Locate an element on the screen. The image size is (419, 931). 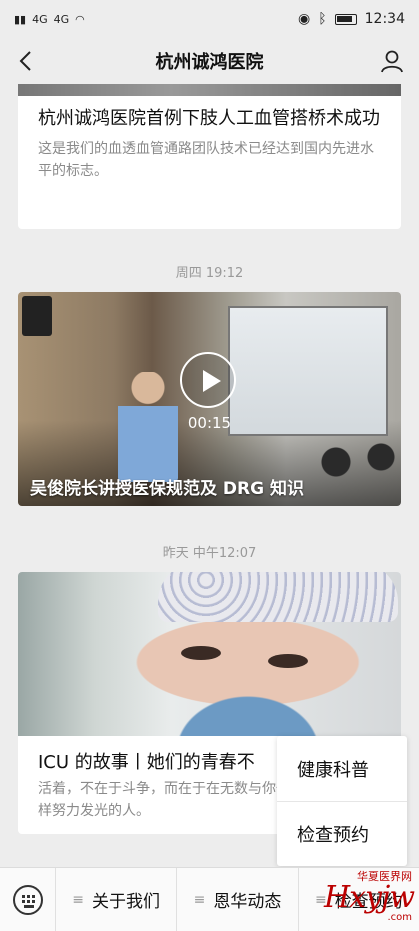
menu-about-us: ≡ 关于我们 is located at coordinates (117, 899).